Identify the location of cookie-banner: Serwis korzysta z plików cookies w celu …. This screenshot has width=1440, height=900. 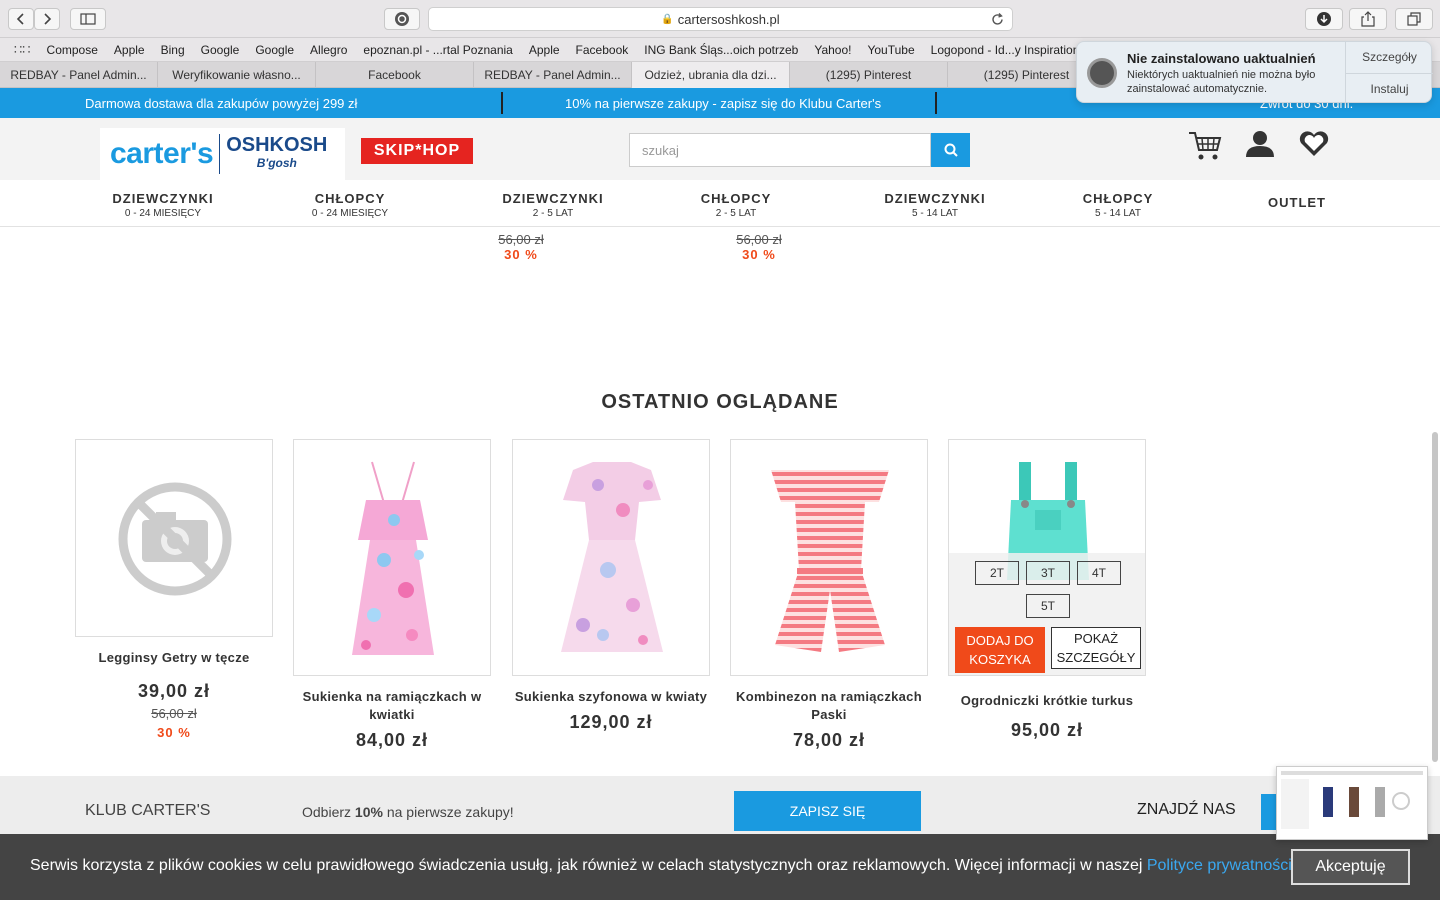
(720, 867).